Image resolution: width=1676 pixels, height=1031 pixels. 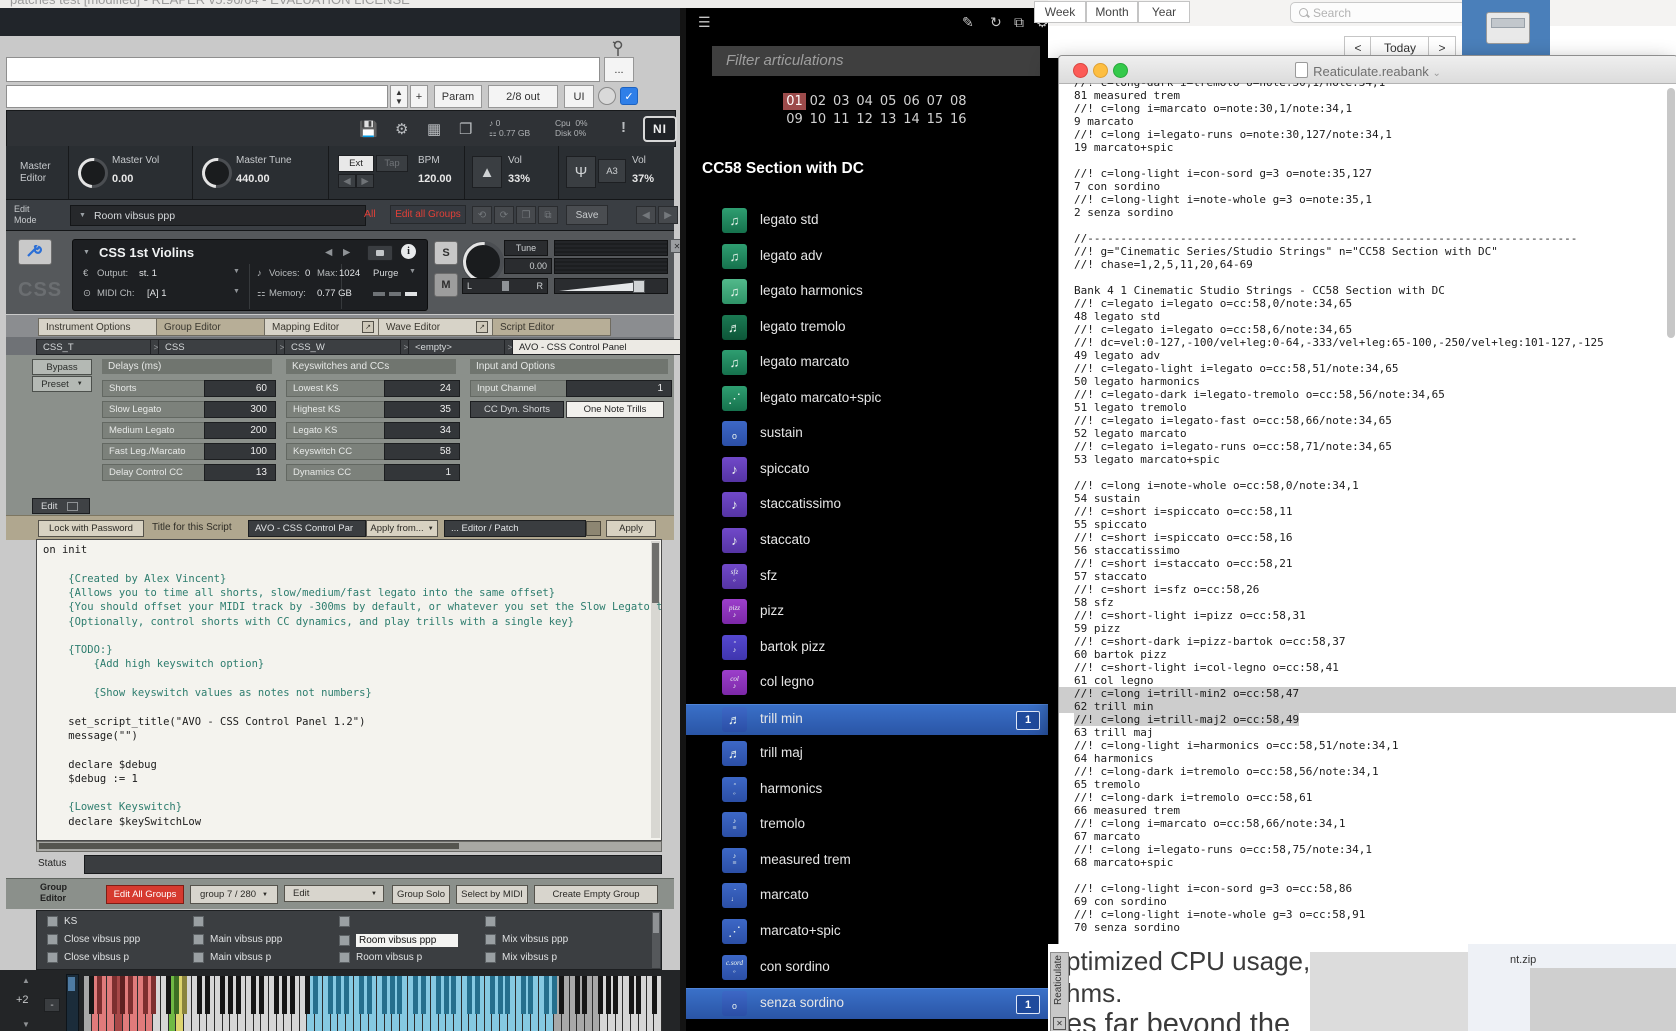 What do you see at coordinates (303, 69) in the screenshot?
I see `fx-name-field` at bounding box center [303, 69].